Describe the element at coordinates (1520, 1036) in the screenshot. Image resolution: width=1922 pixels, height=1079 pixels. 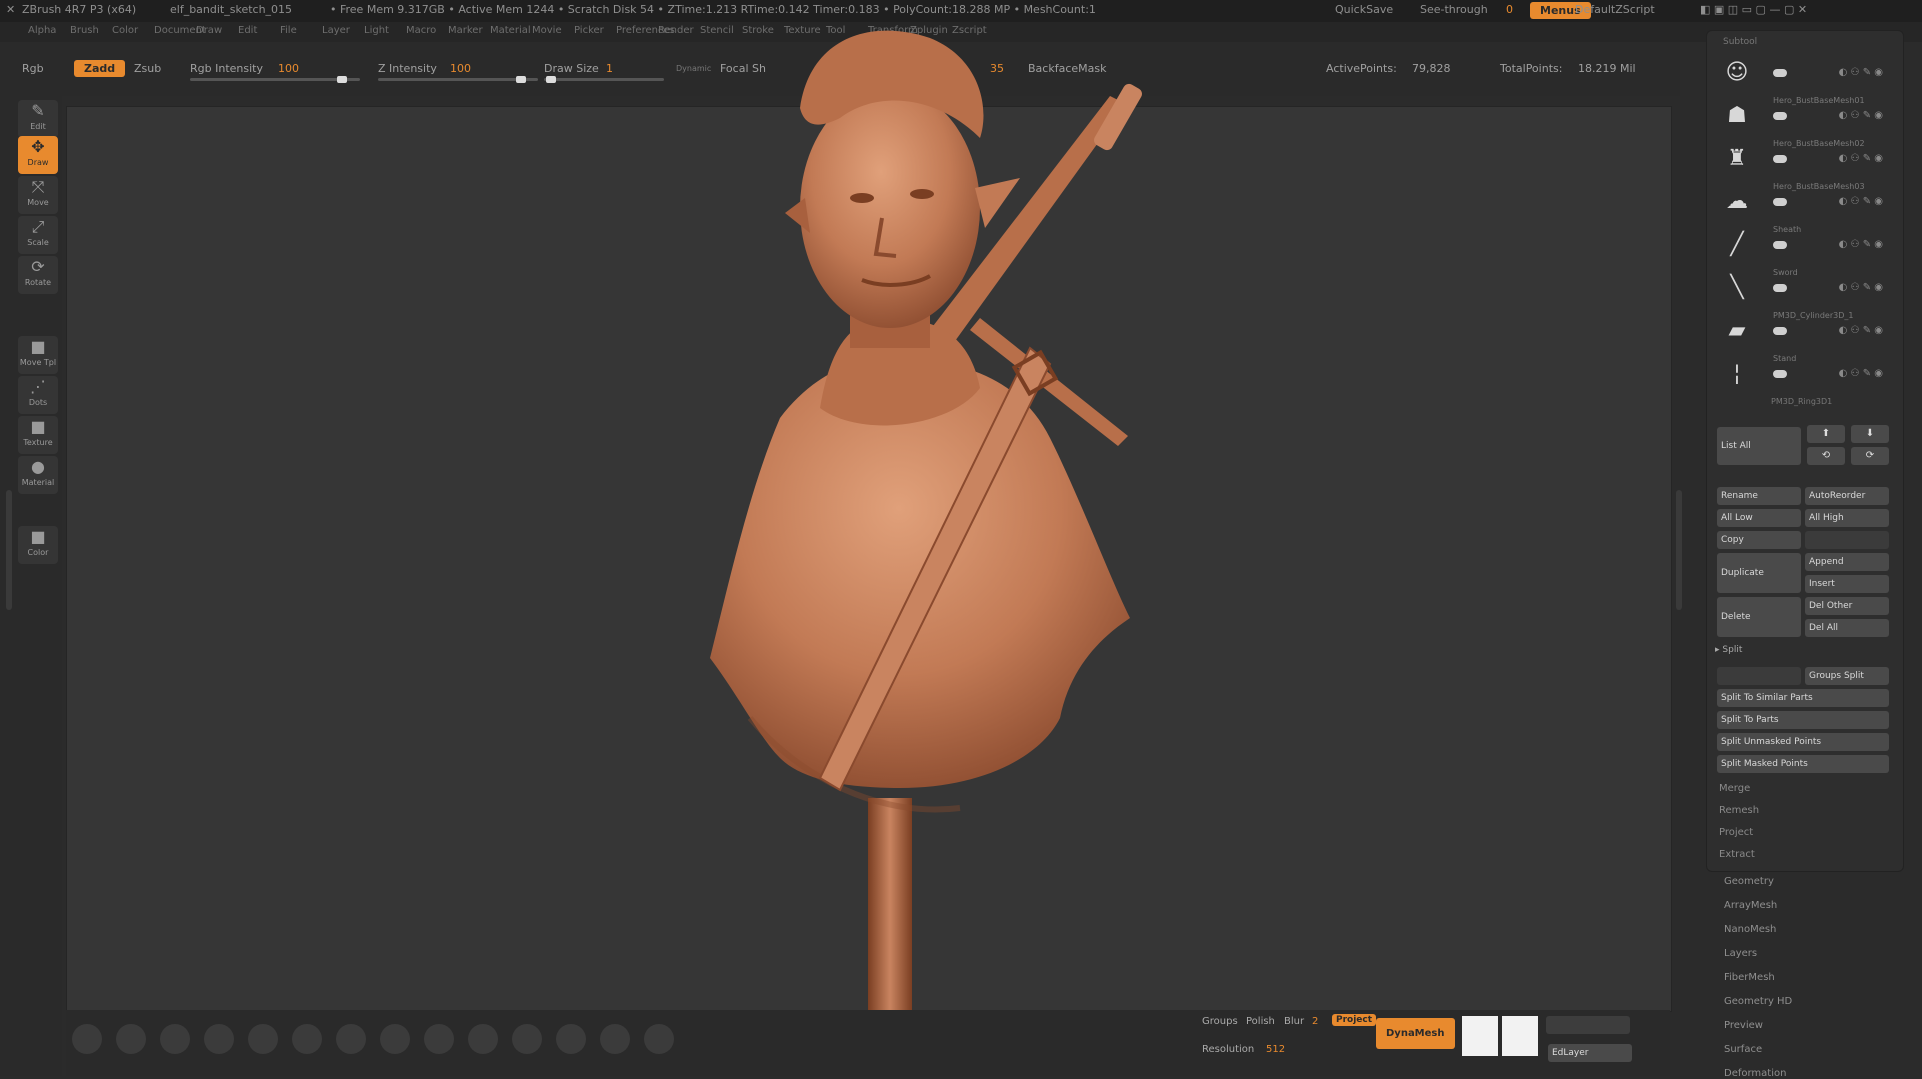
I see `secondary-color-swatch` at that location.